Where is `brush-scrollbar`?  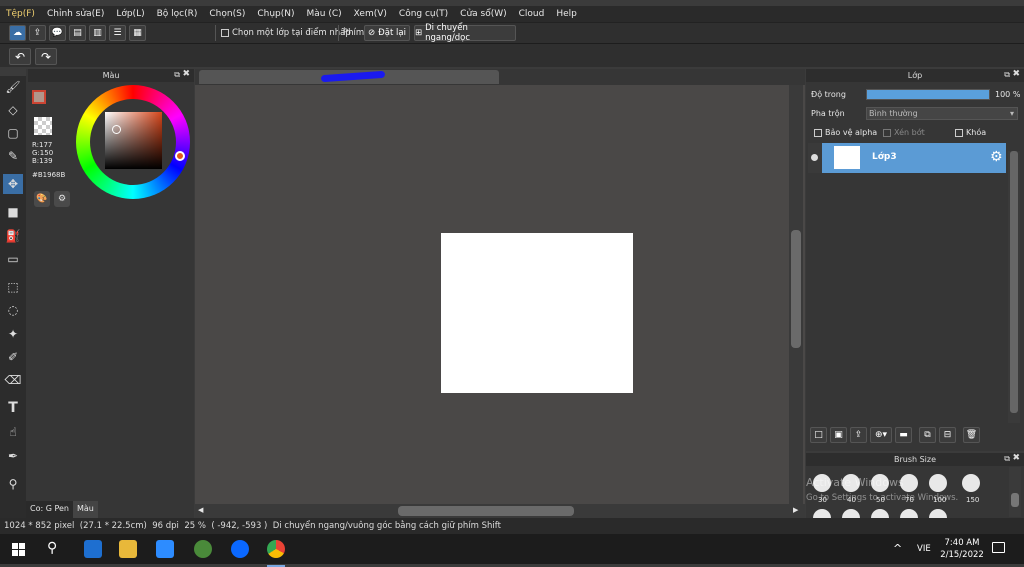
brush-scrollbar is located at coordinates (1015, 492).